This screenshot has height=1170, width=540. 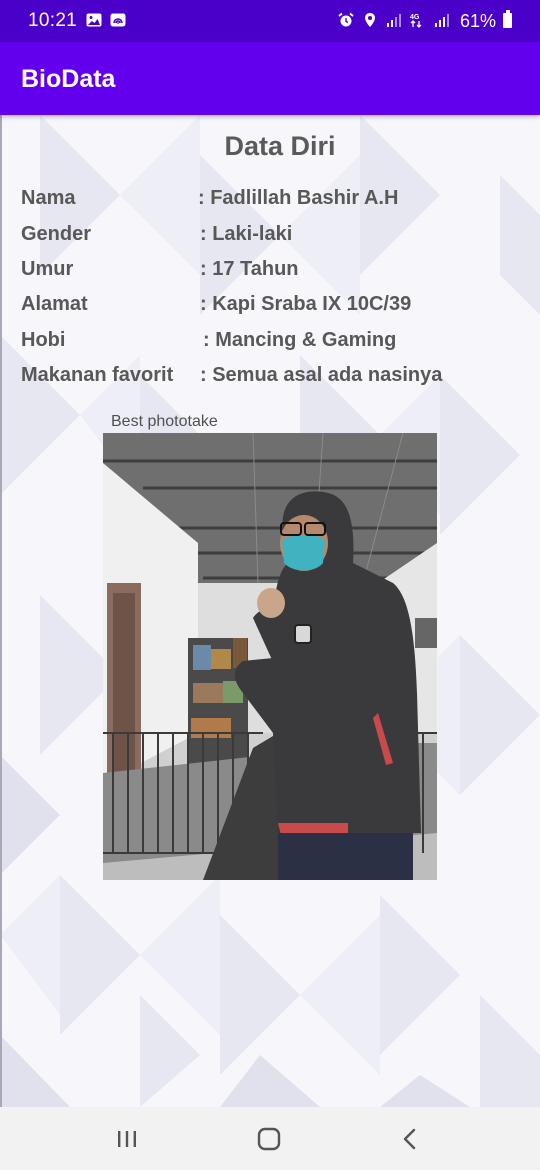 What do you see at coordinates (270, 78) in the screenshot?
I see `app-bar: BioData` at bounding box center [270, 78].